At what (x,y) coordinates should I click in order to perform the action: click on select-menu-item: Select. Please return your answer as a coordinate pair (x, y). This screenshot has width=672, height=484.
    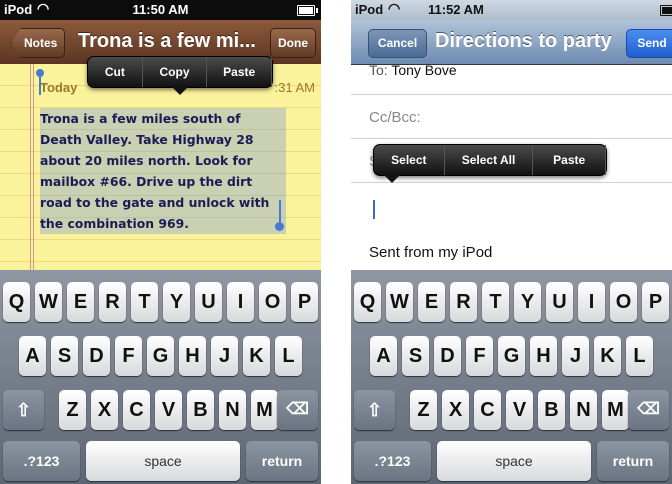
    Looking at the image, I should click on (409, 160).